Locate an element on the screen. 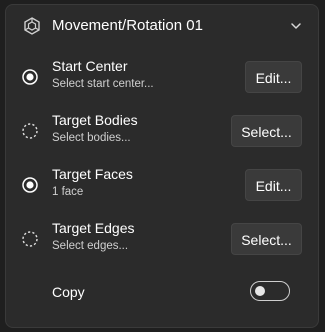 This screenshot has width=325, height=332. target-bodies-label: Target Bodies is located at coordinates (95, 120).